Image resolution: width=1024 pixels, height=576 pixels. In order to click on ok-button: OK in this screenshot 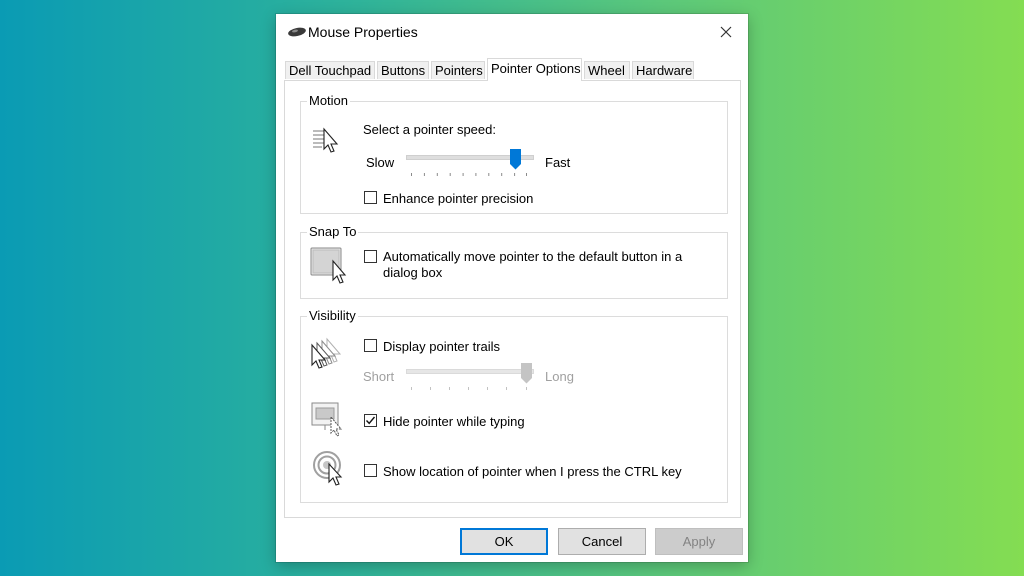, I will do `click(504, 541)`.